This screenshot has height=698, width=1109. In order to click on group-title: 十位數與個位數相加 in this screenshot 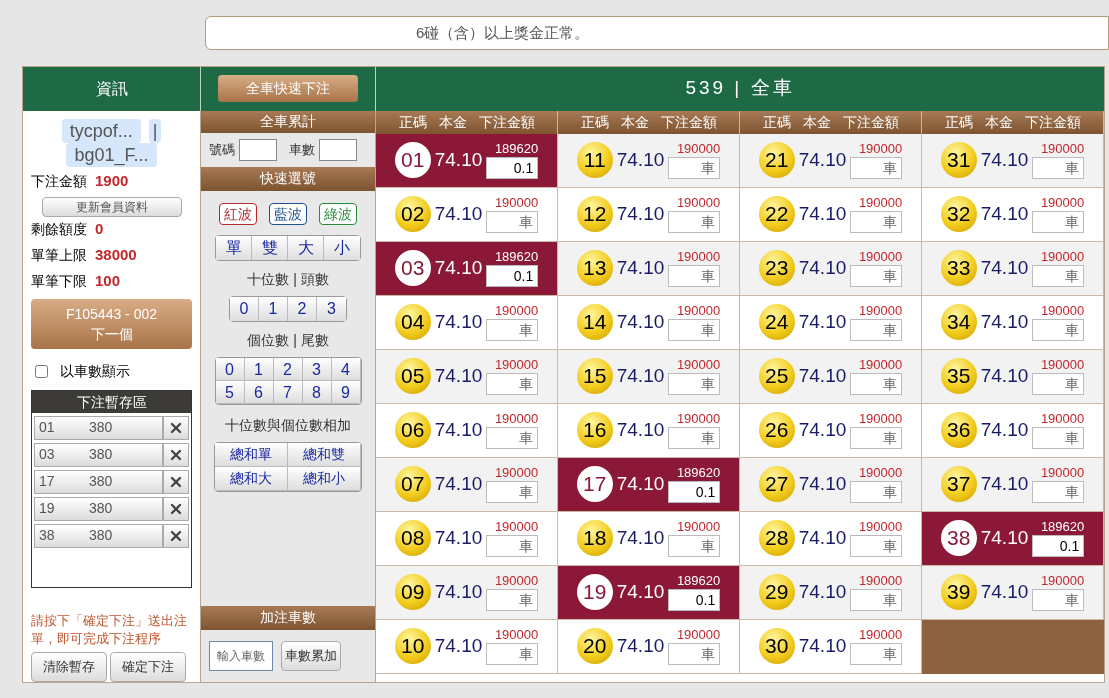, I will do `click(288, 425)`.